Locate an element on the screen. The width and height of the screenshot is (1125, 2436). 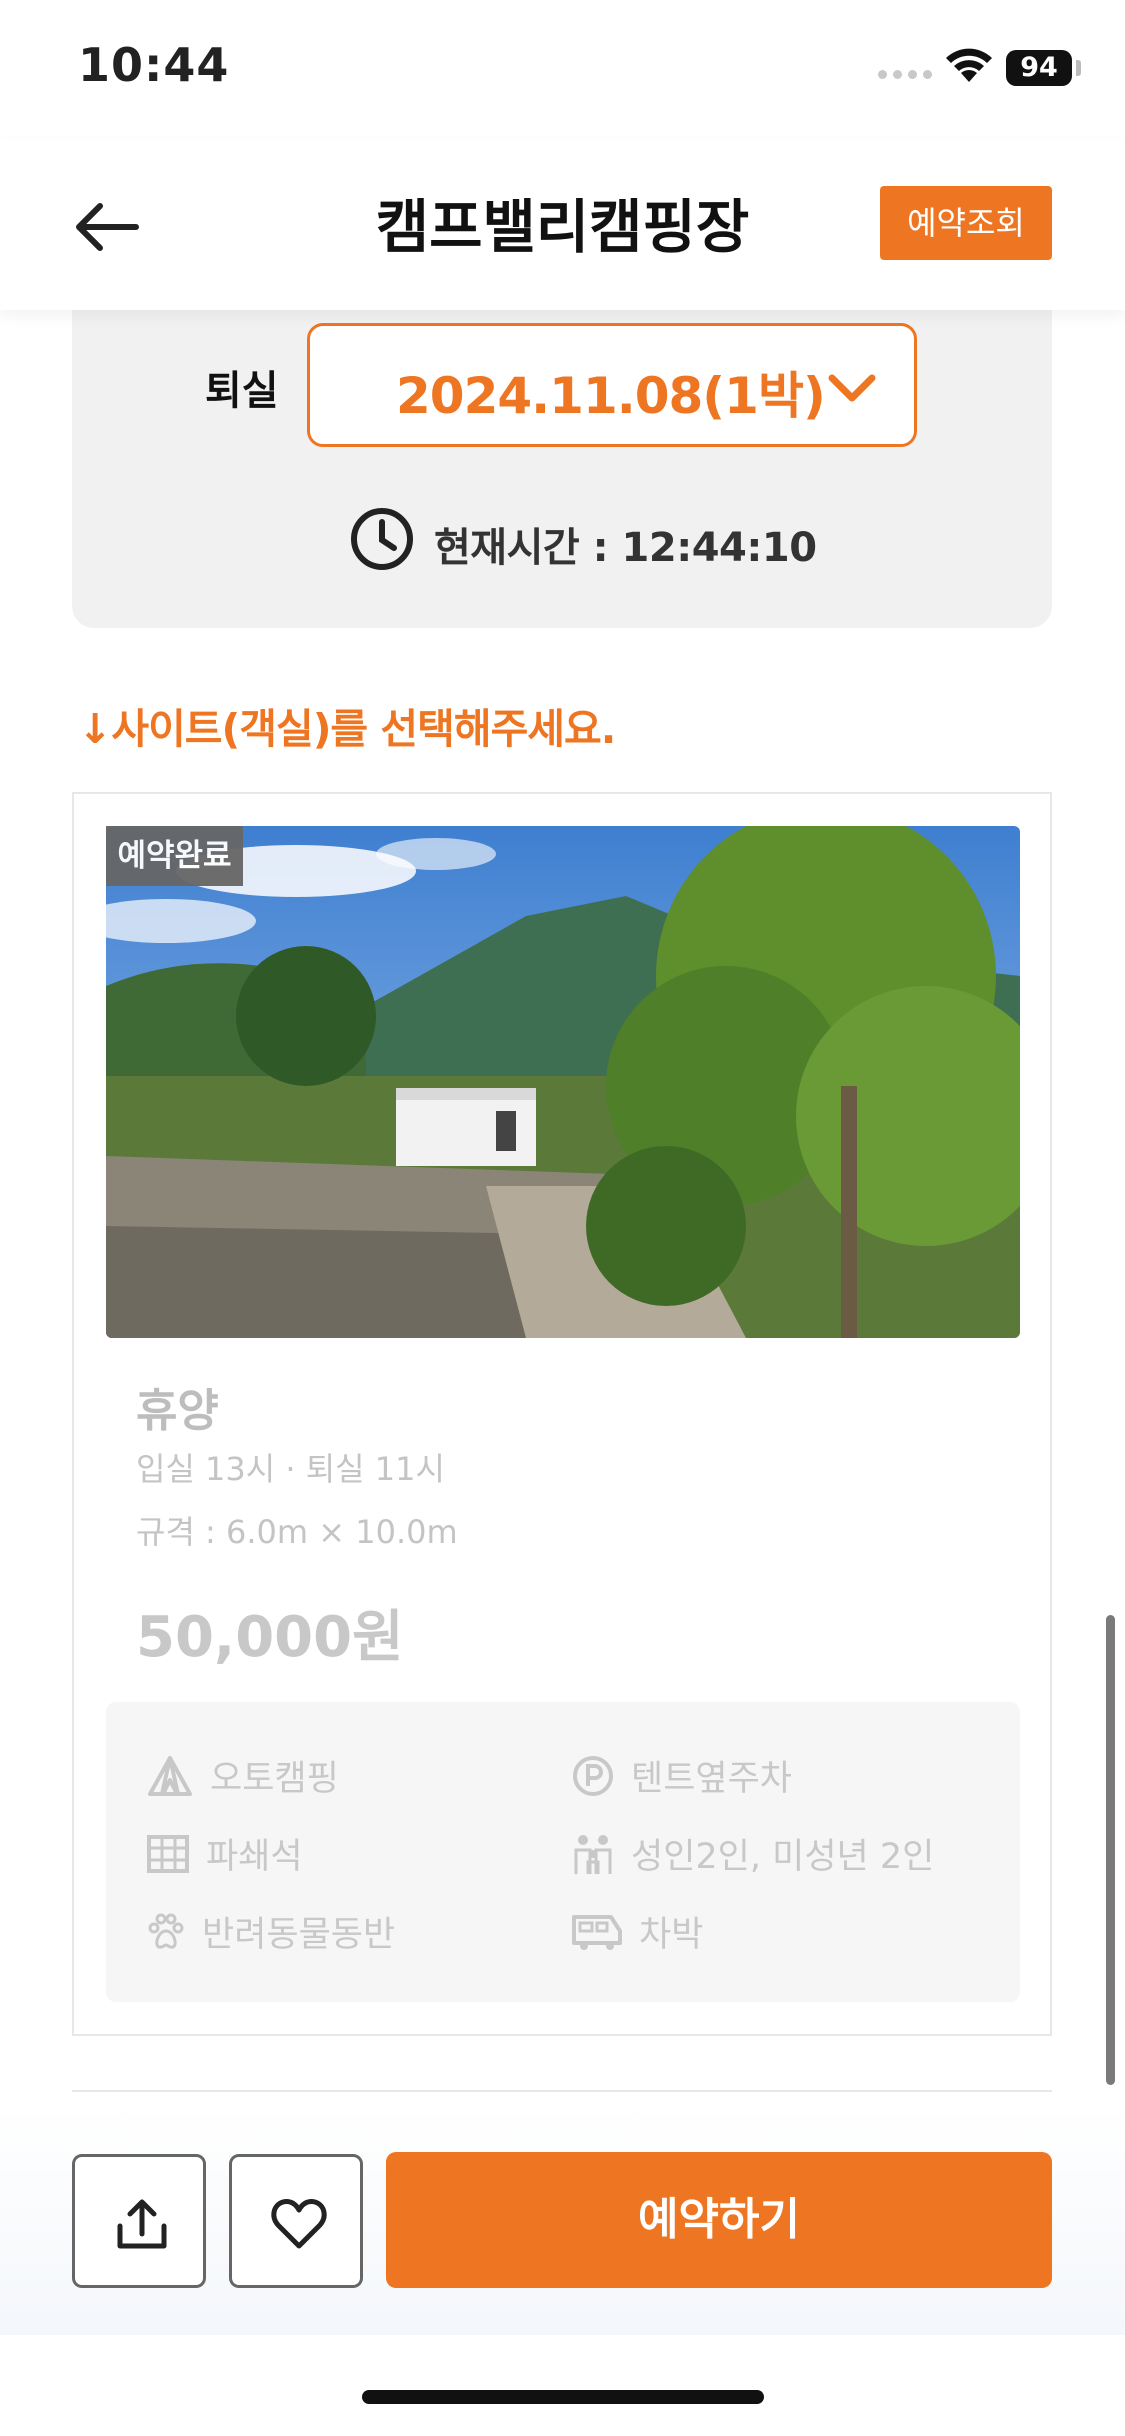
battery-indicator: 94 is located at coordinates (1039, 68).